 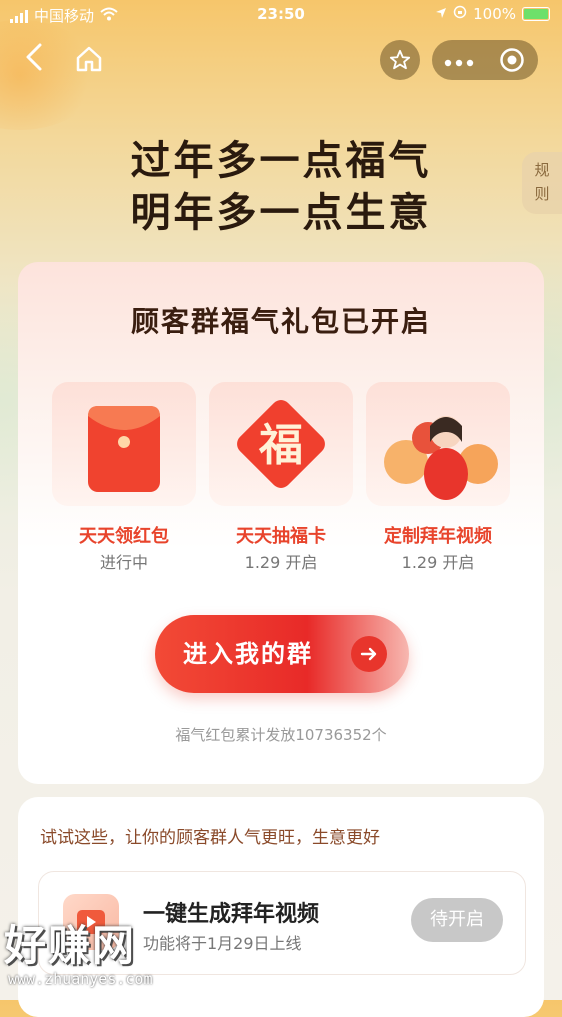 I want to click on arrow-right-icon, so click(x=369, y=654).